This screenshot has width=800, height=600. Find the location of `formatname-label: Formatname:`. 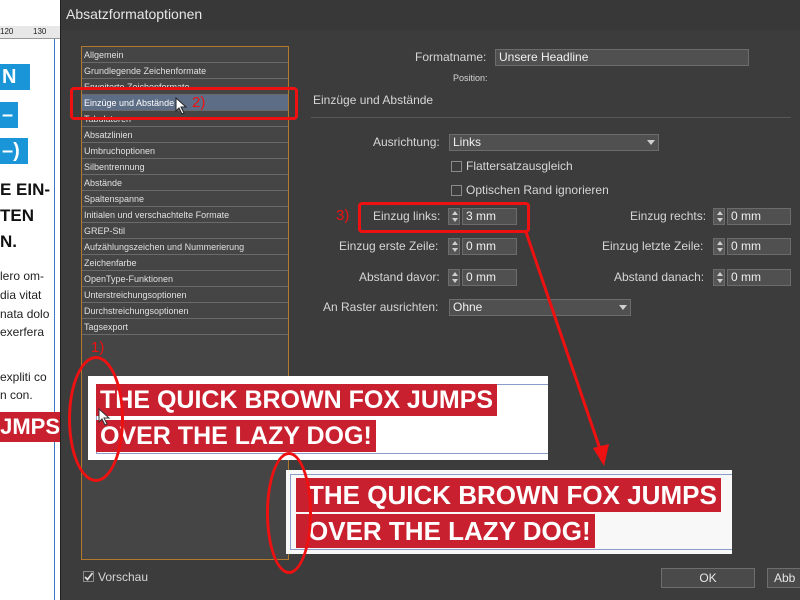

formatname-label: Formatname: is located at coordinates (451, 57).